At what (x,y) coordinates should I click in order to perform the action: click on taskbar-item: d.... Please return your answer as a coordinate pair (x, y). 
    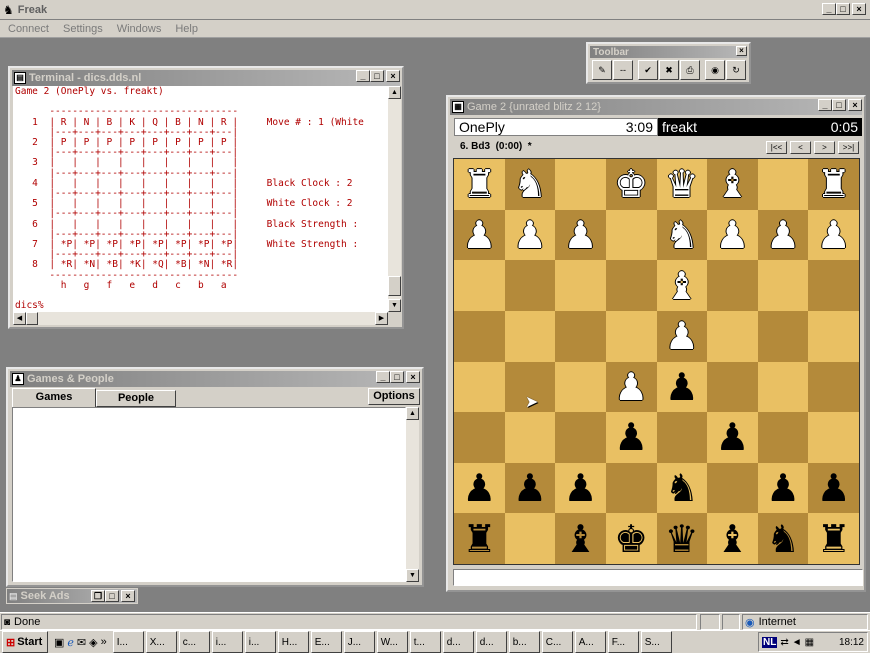
    Looking at the image, I should click on (458, 642).